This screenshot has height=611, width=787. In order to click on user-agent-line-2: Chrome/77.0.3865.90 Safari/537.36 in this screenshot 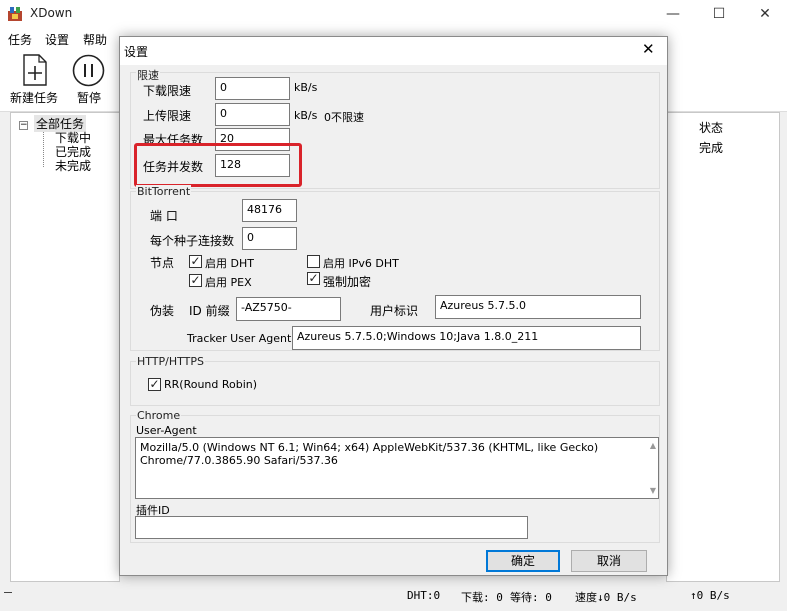, I will do `click(239, 460)`.